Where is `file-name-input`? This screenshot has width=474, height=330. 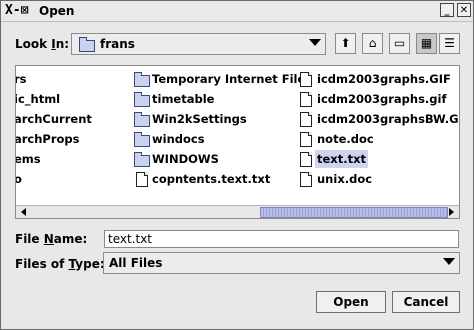
file-name-input is located at coordinates (278, 239).